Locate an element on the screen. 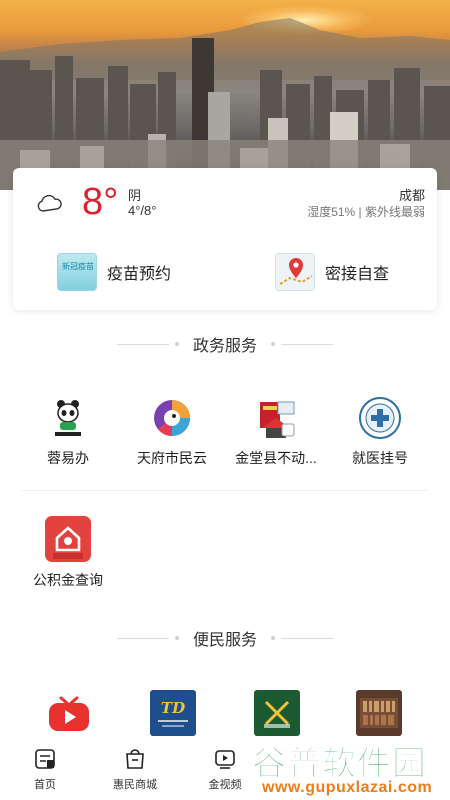 The image size is (450, 800). map-pin-icon is located at coordinates (295, 272).